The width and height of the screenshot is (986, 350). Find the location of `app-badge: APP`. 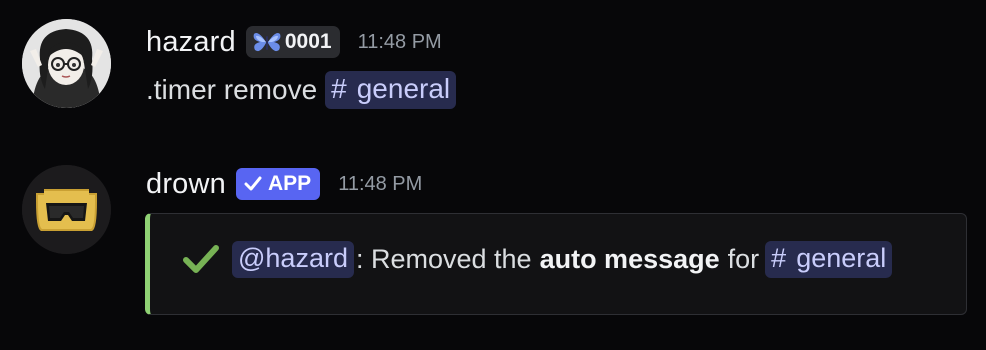

app-badge: APP is located at coordinates (278, 184).